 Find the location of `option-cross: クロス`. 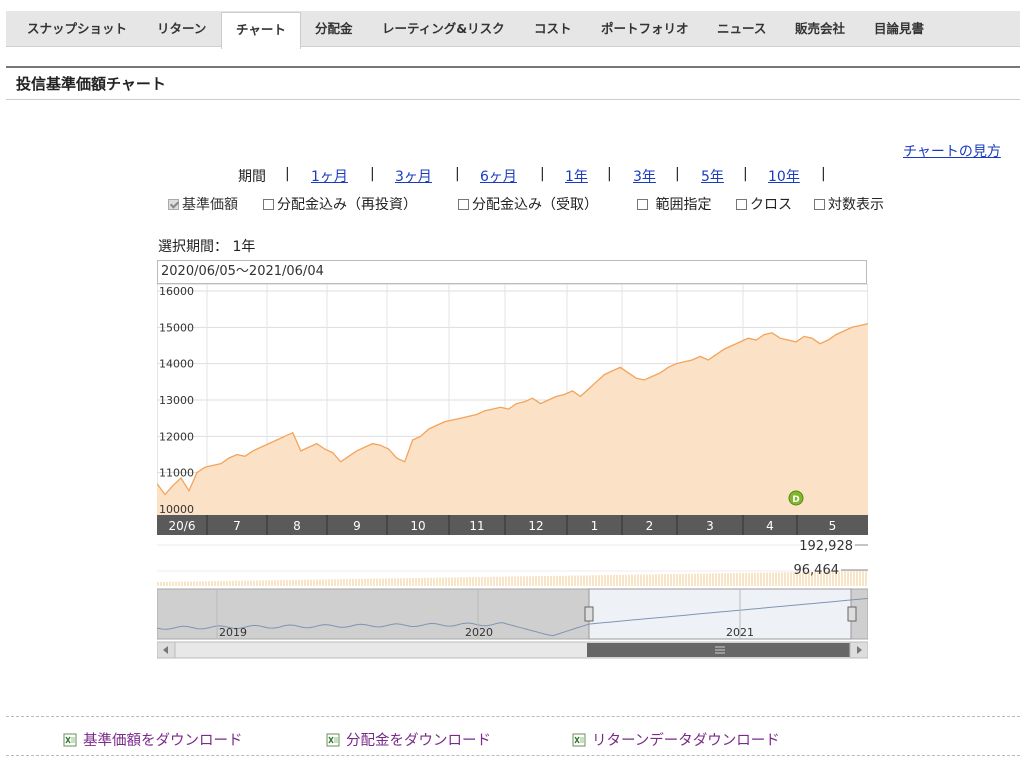

option-cross: クロス is located at coordinates (764, 204).